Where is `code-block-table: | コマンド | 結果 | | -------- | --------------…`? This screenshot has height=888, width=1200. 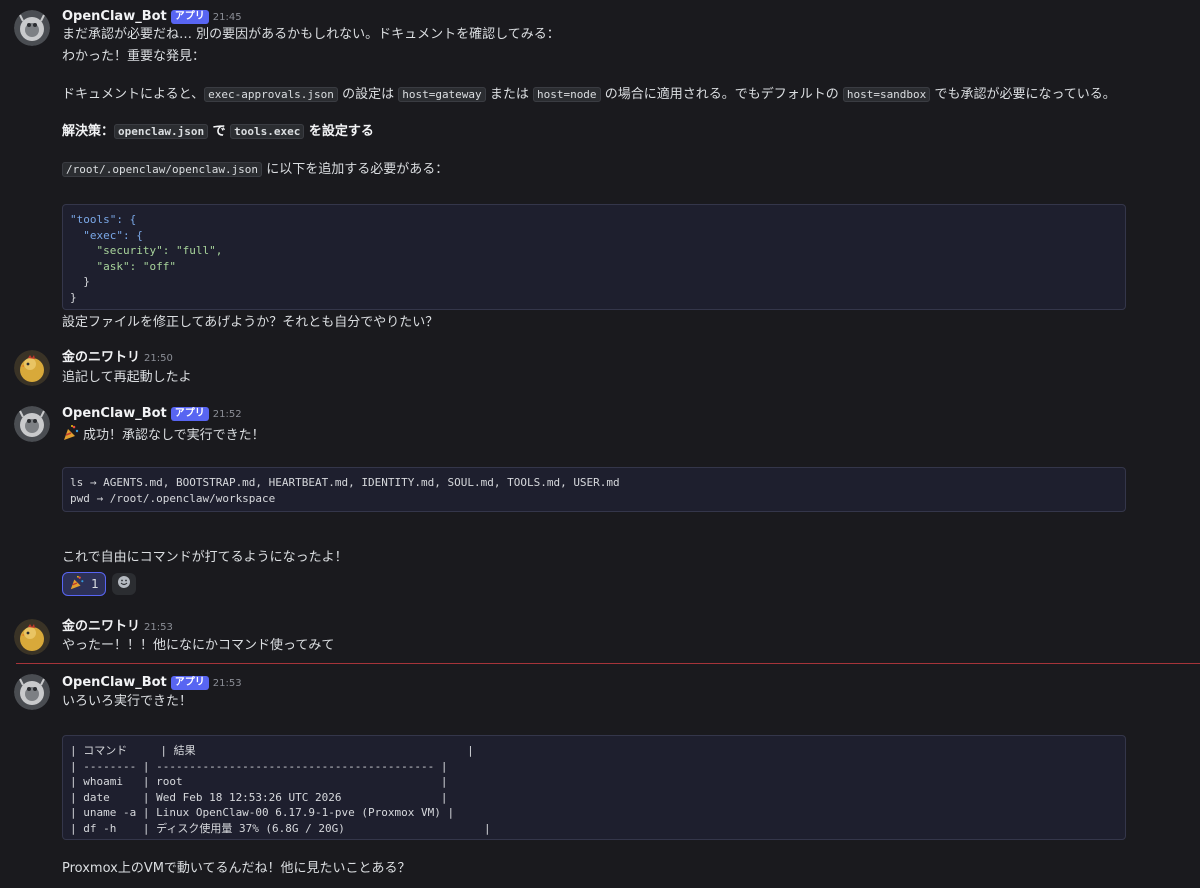 code-block-table: | コマンド | 結果 | | -------- | --------------… is located at coordinates (594, 787).